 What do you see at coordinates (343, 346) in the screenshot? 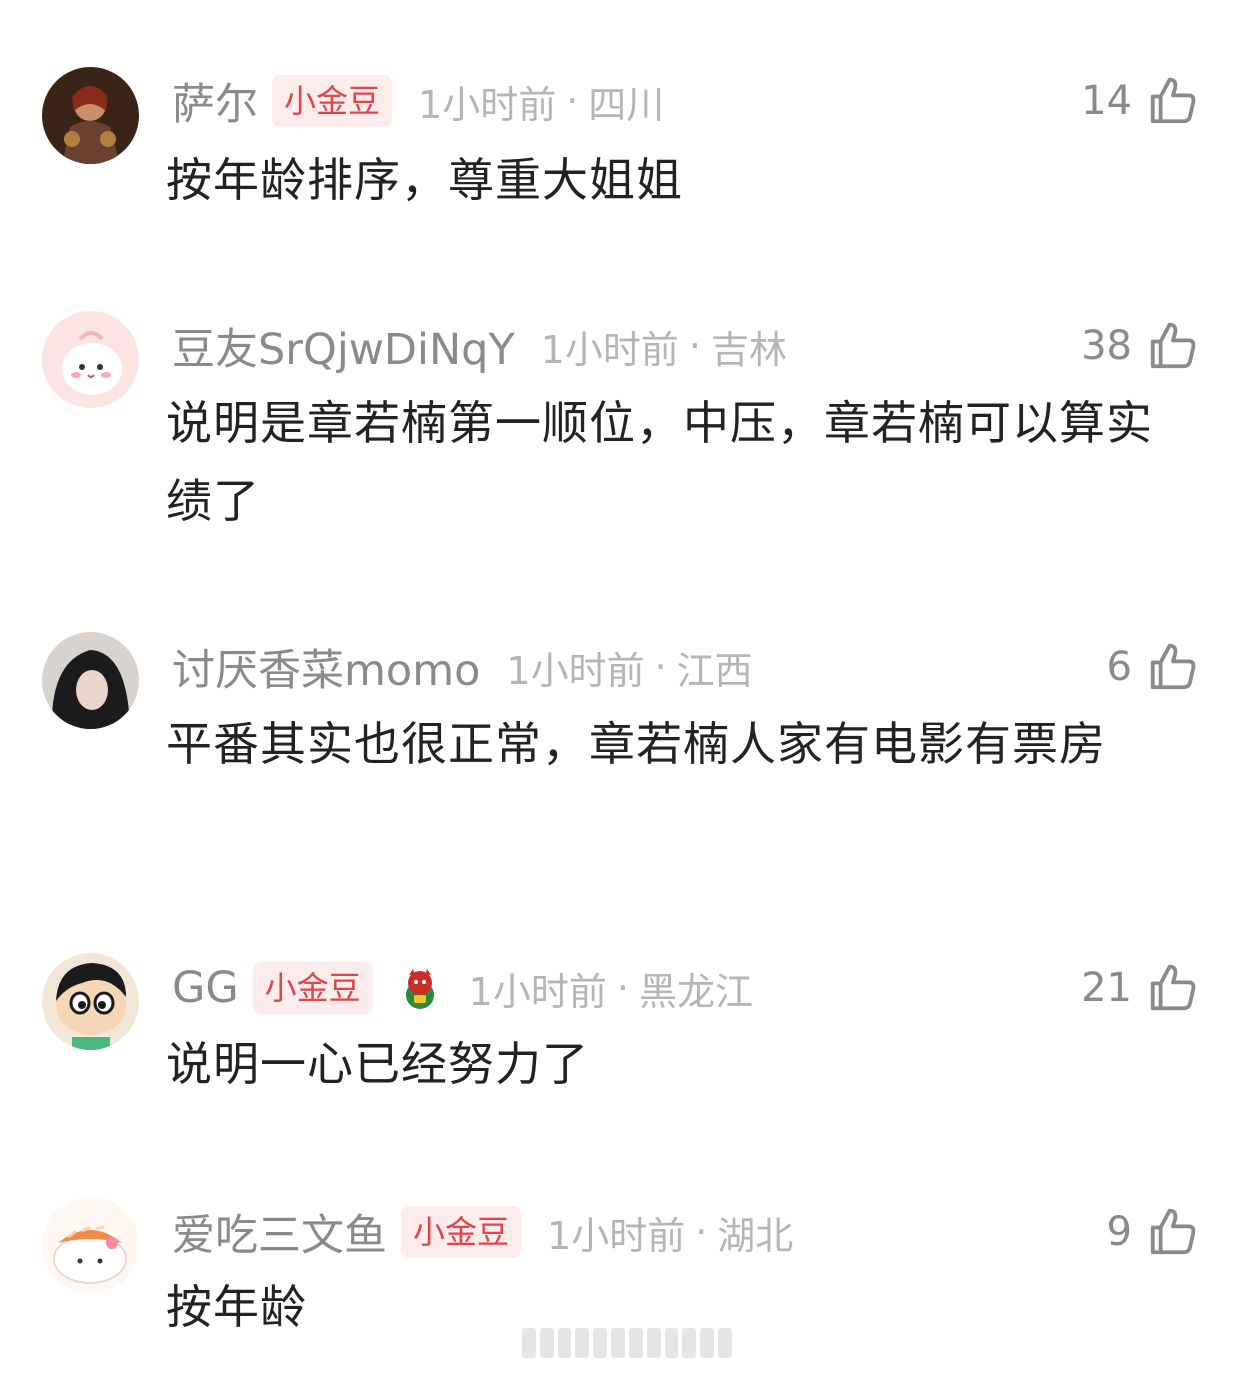
I see `username: 豆友SrQjwDiNqY` at bounding box center [343, 346].